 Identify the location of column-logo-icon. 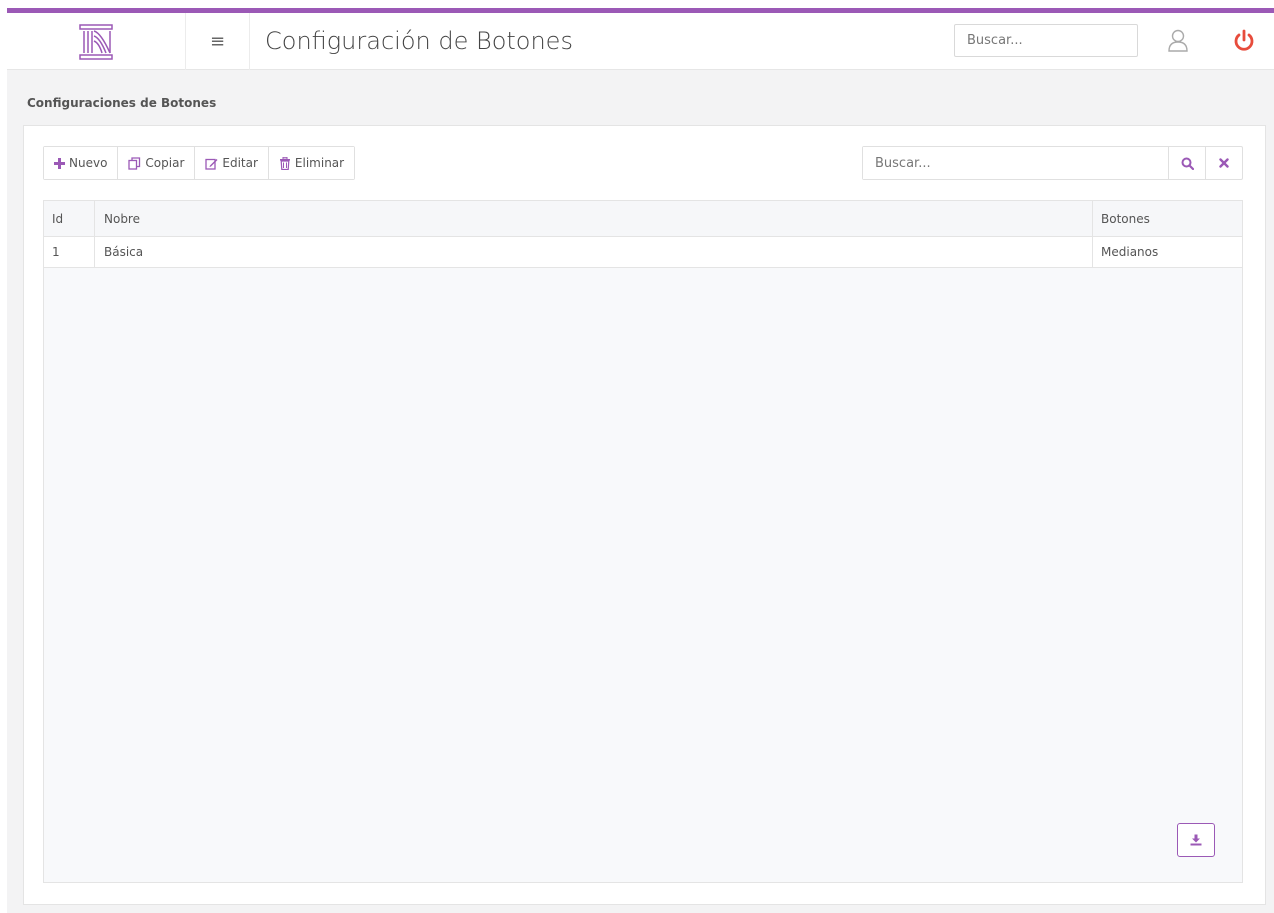
(96, 41).